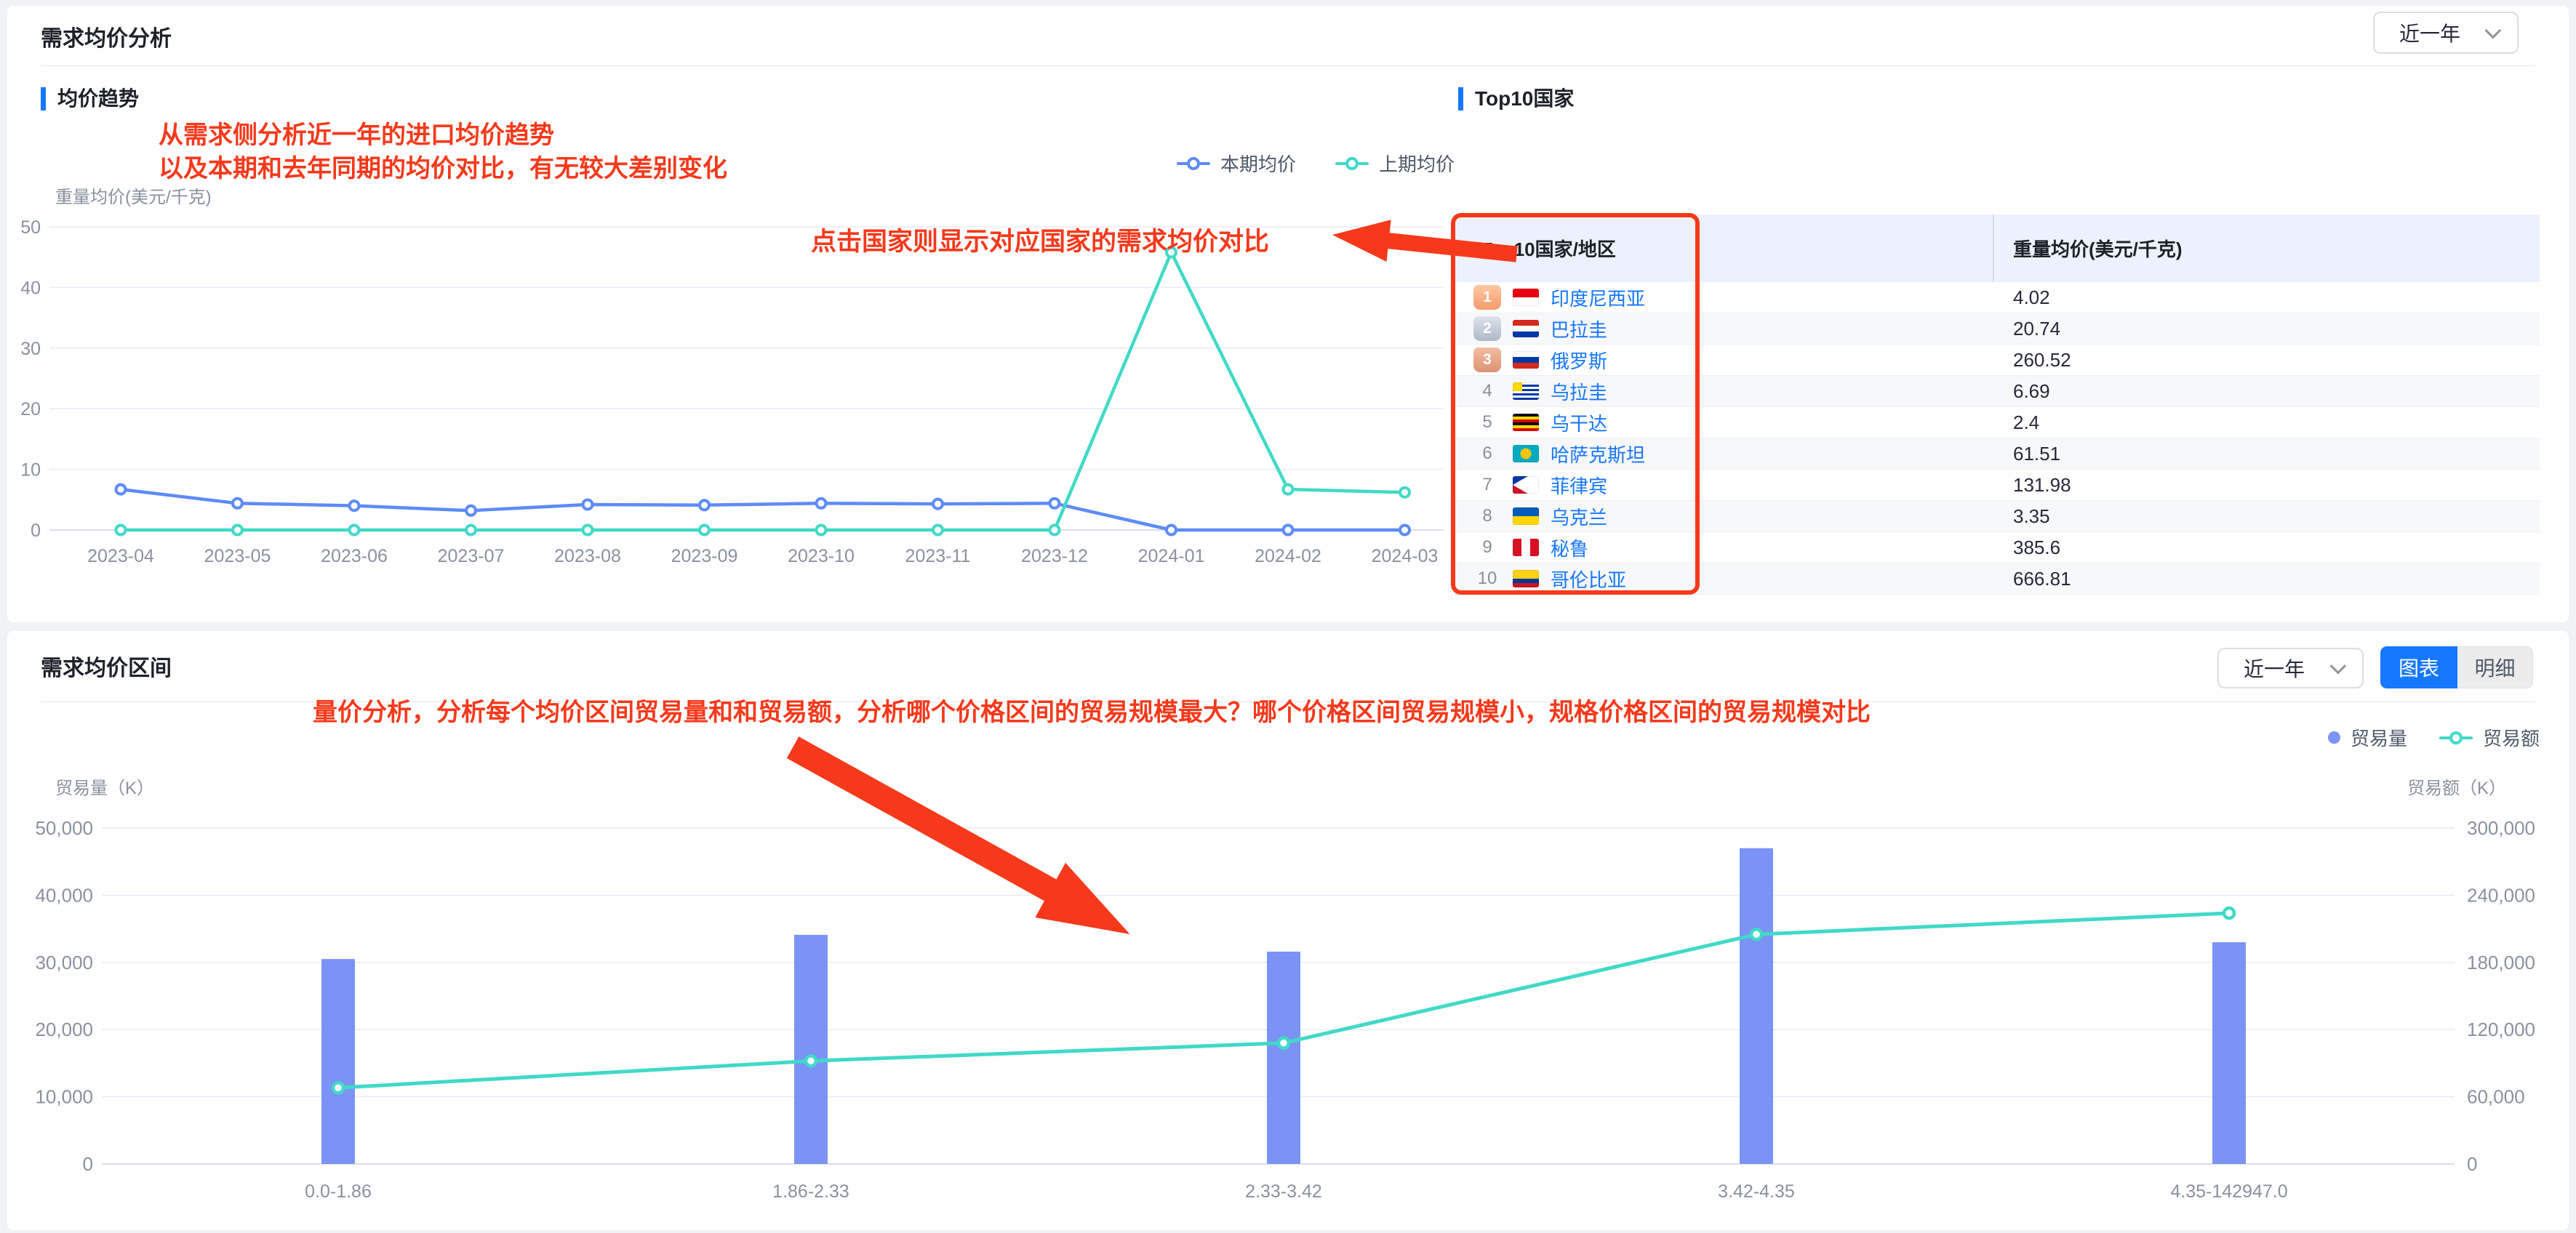 Image resolution: width=2576 pixels, height=1233 pixels. I want to click on avg-price-value: 260.52, so click(2042, 359).